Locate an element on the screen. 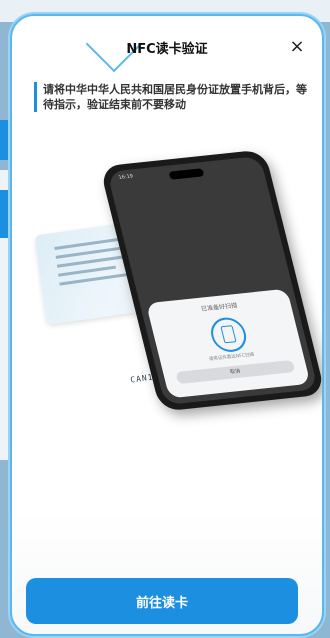 Image resolution: width=330 pixels, height=638 pixels. instruction-text: 请将中华中华人民共和国居民身份证放置手机背后，等待指示，验证结束前不要移动 is located at coordinates (174, 97).